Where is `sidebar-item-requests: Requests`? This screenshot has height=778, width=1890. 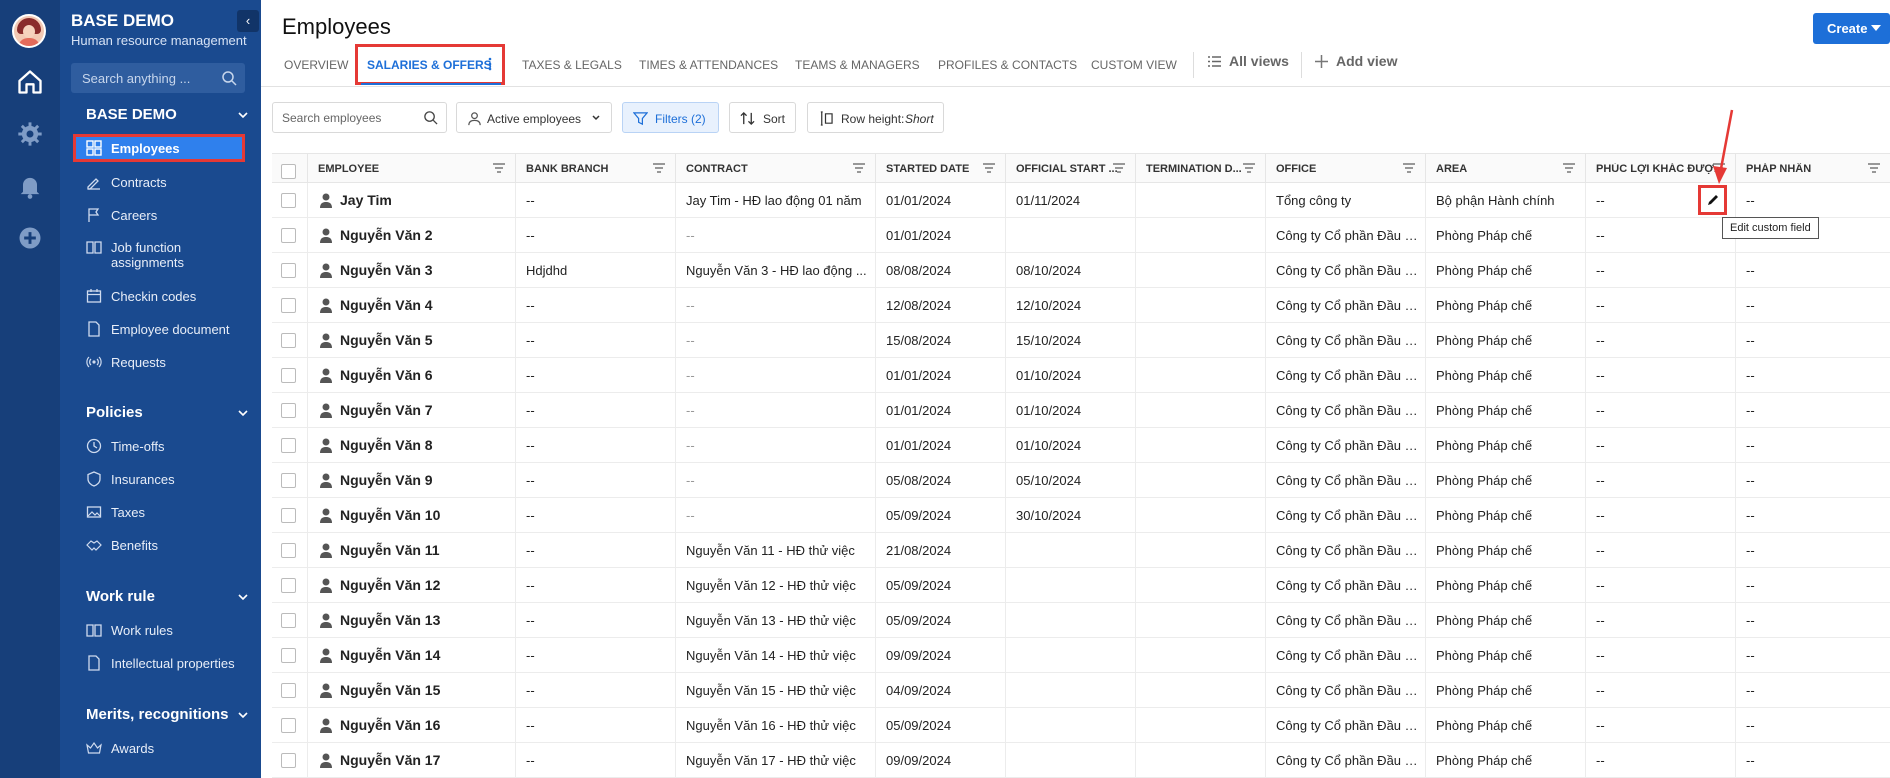
sidebar-item-requests: Requests is located at coordinates (159, 362).